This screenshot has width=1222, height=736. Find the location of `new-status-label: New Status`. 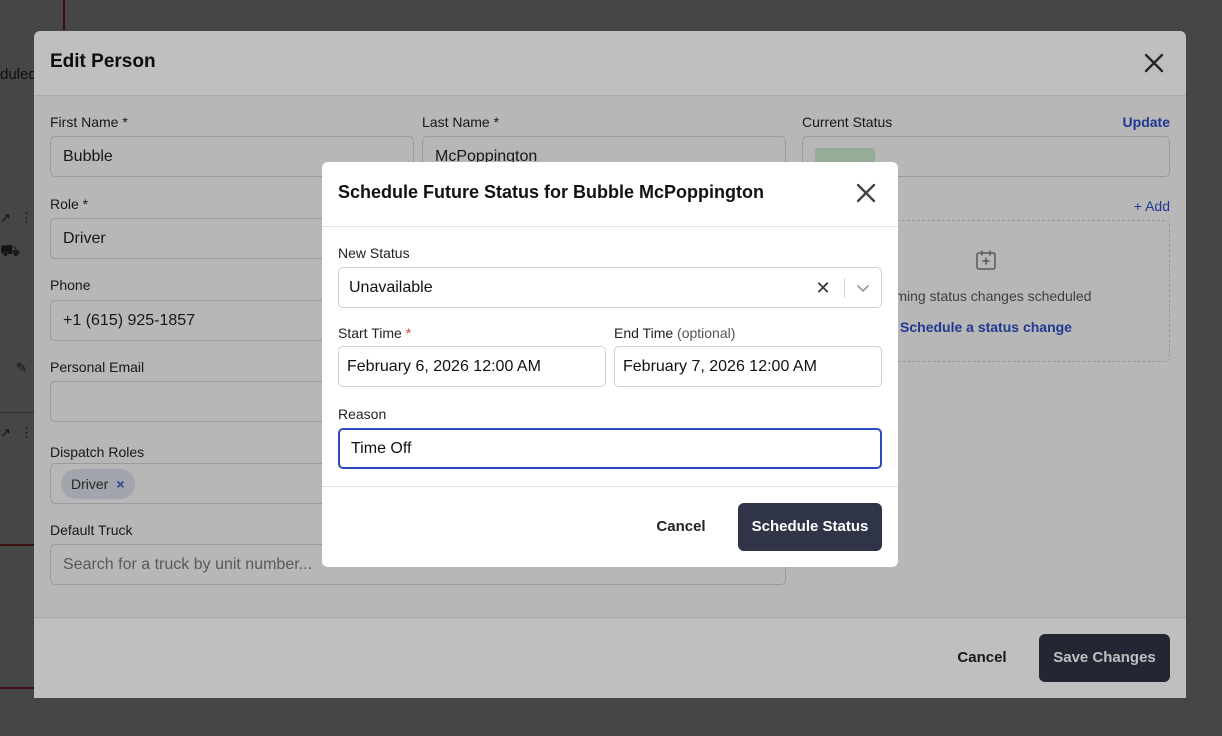

new-status-label: New Status is located at coordinates (374, 253).